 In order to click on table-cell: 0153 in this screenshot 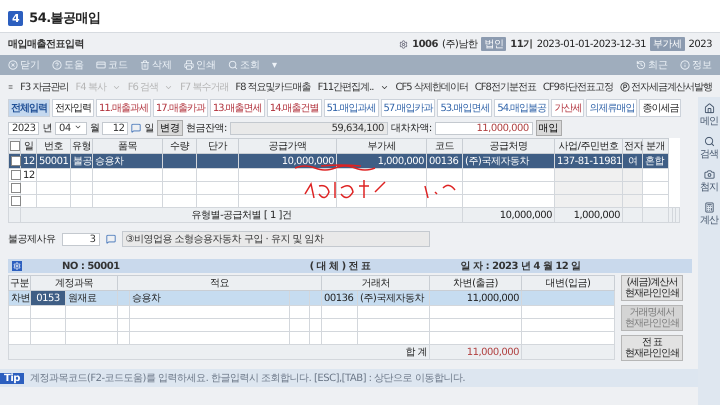, I will do `click(48, 298)`.